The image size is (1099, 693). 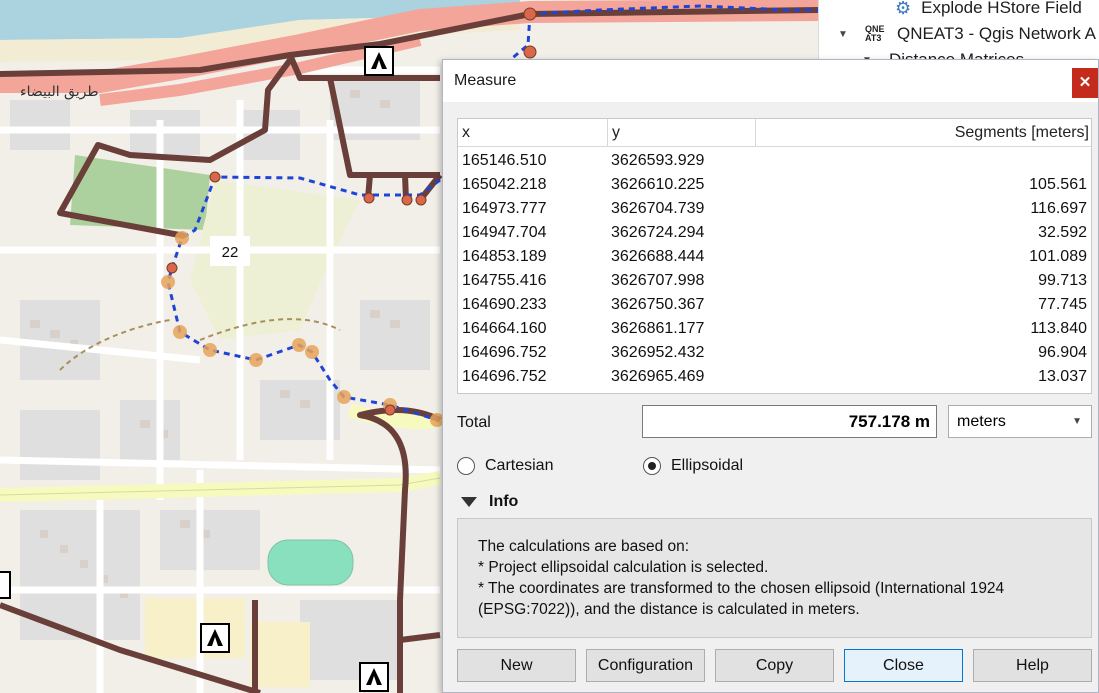 I want to click on dialog-titlebar: Measure ✕, so click(x=770, y=81).